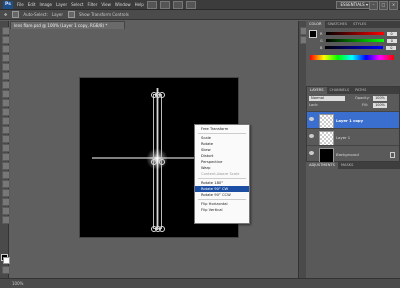 This screenshot has height=288, width=400. Describe the element at coordinates (92, 4) in the screenshot. I see `menu-filter: Filter` at that location.